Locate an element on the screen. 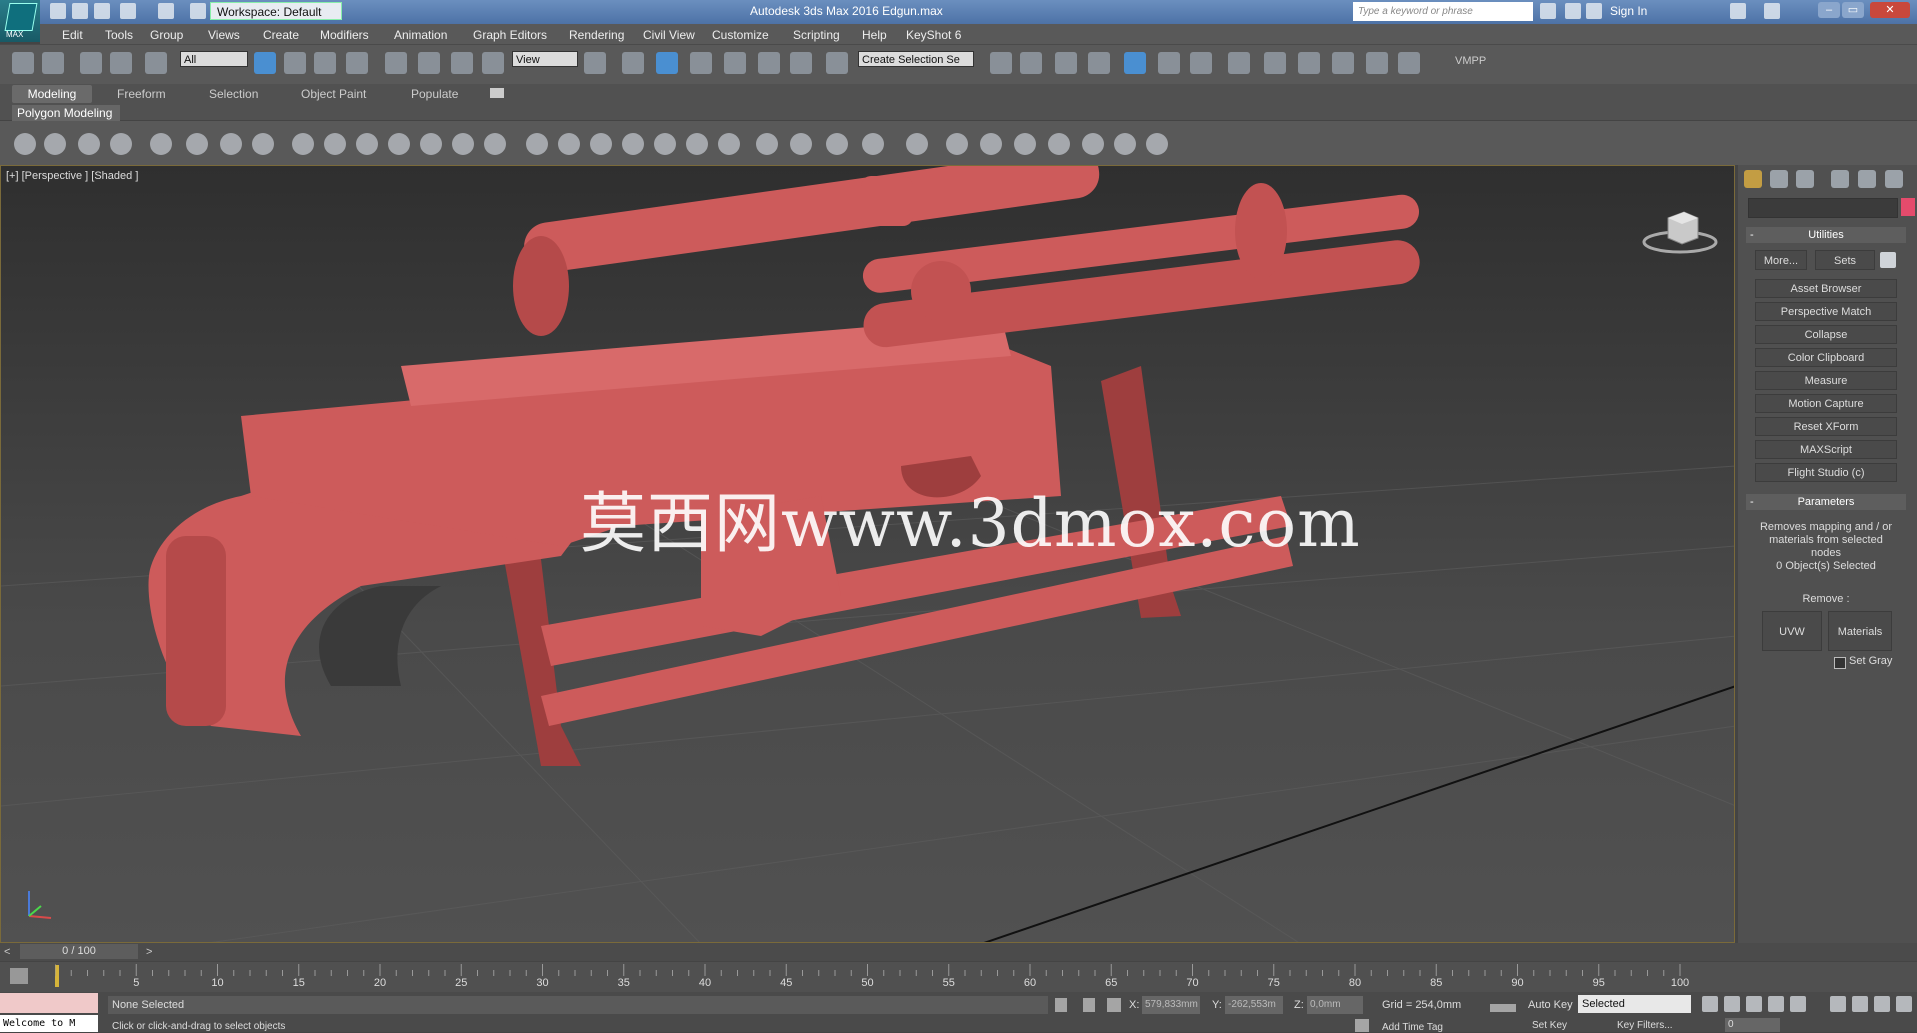 Image resolution: width=1917 pixels, height=1033 pixels. box-icon is located at coordinates (303, 144).